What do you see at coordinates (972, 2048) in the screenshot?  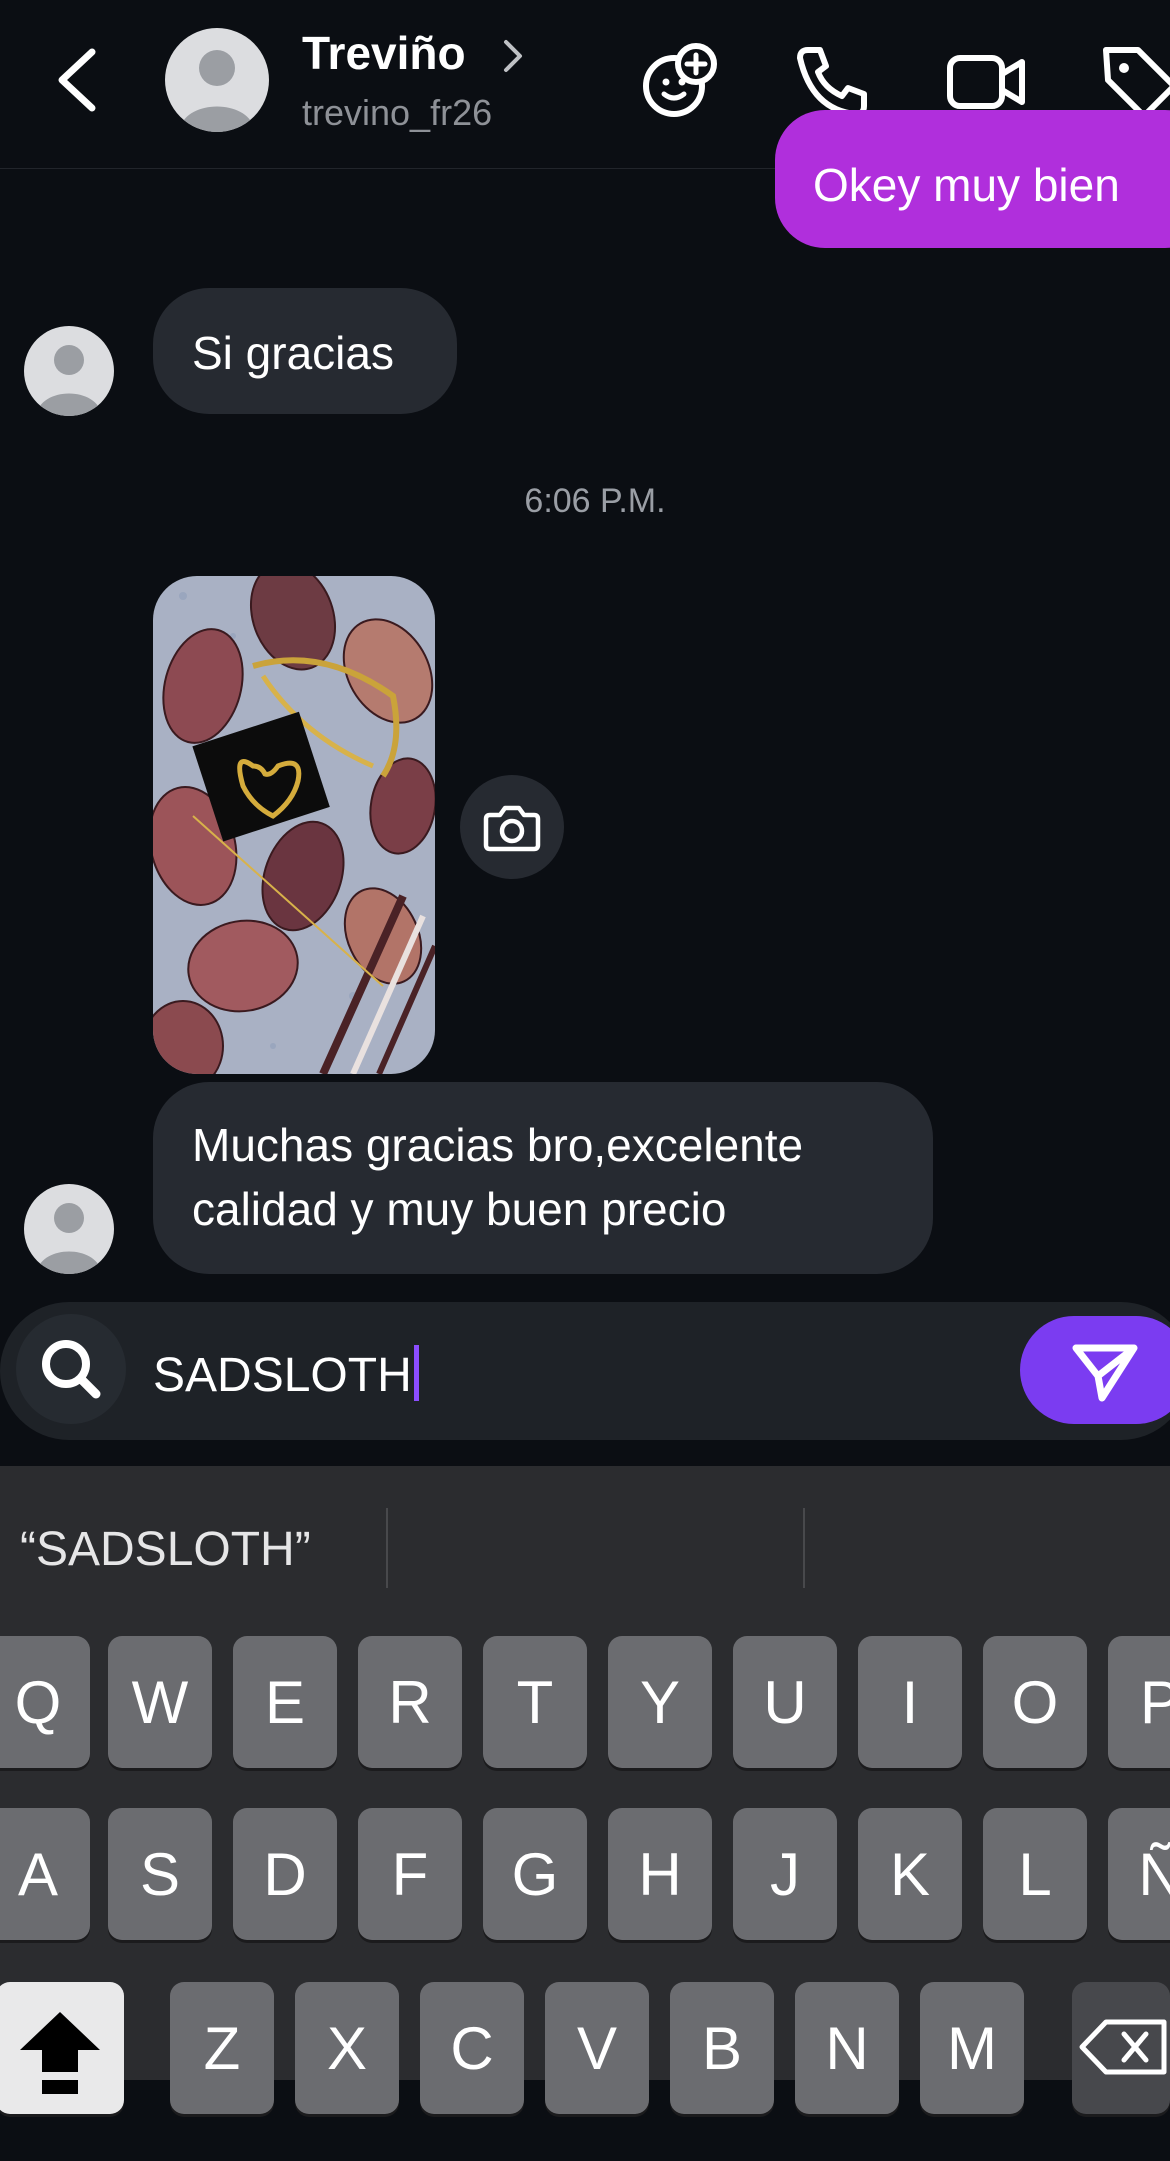 I see `key-m: M` at bounding box center [972, 2048].